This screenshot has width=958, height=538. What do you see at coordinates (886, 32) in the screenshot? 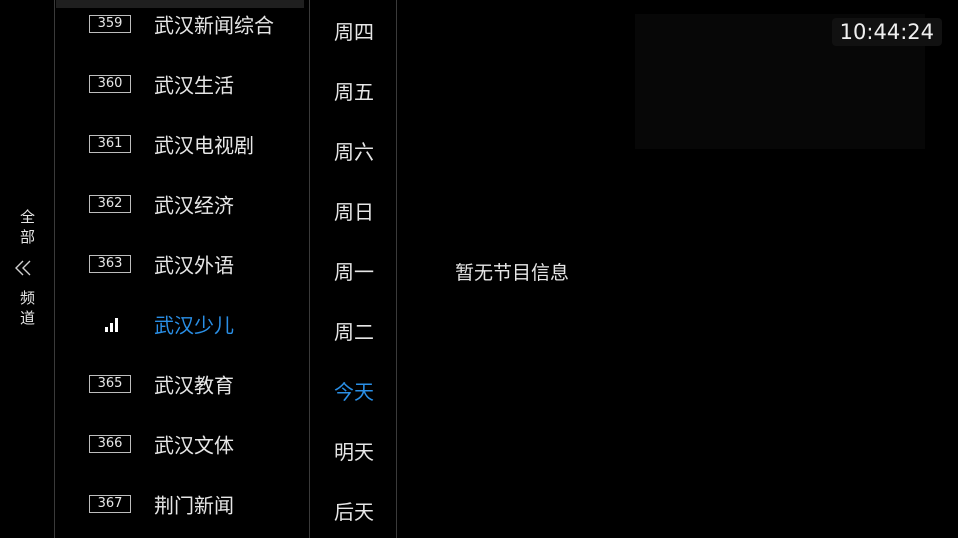
I see `clock: 10:44:24` at bounding box center [886, 32].